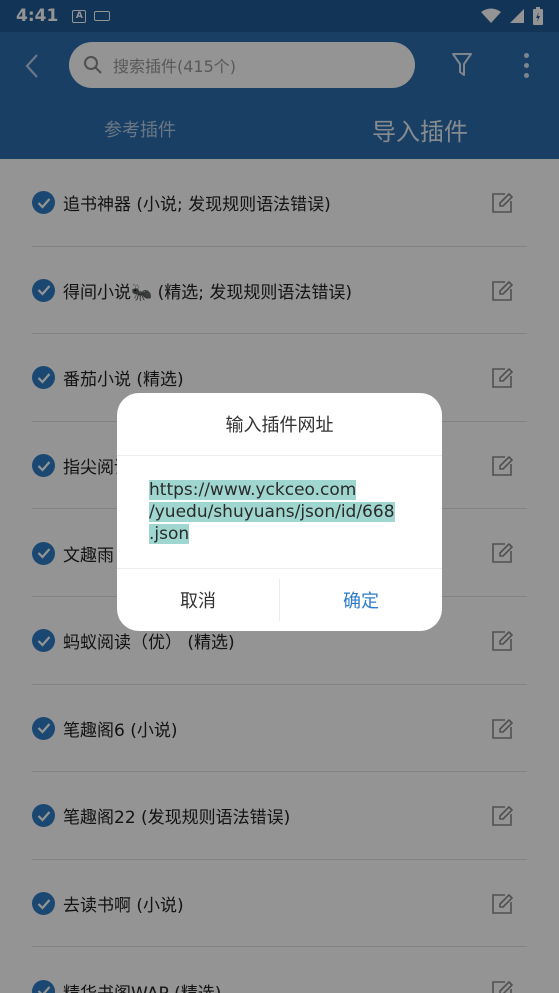 The width and height of the screenshot is (559, 993). Describe the element at coordinates (361, 600) in the screenshot. I see `confirm-button: 确定` at that location.